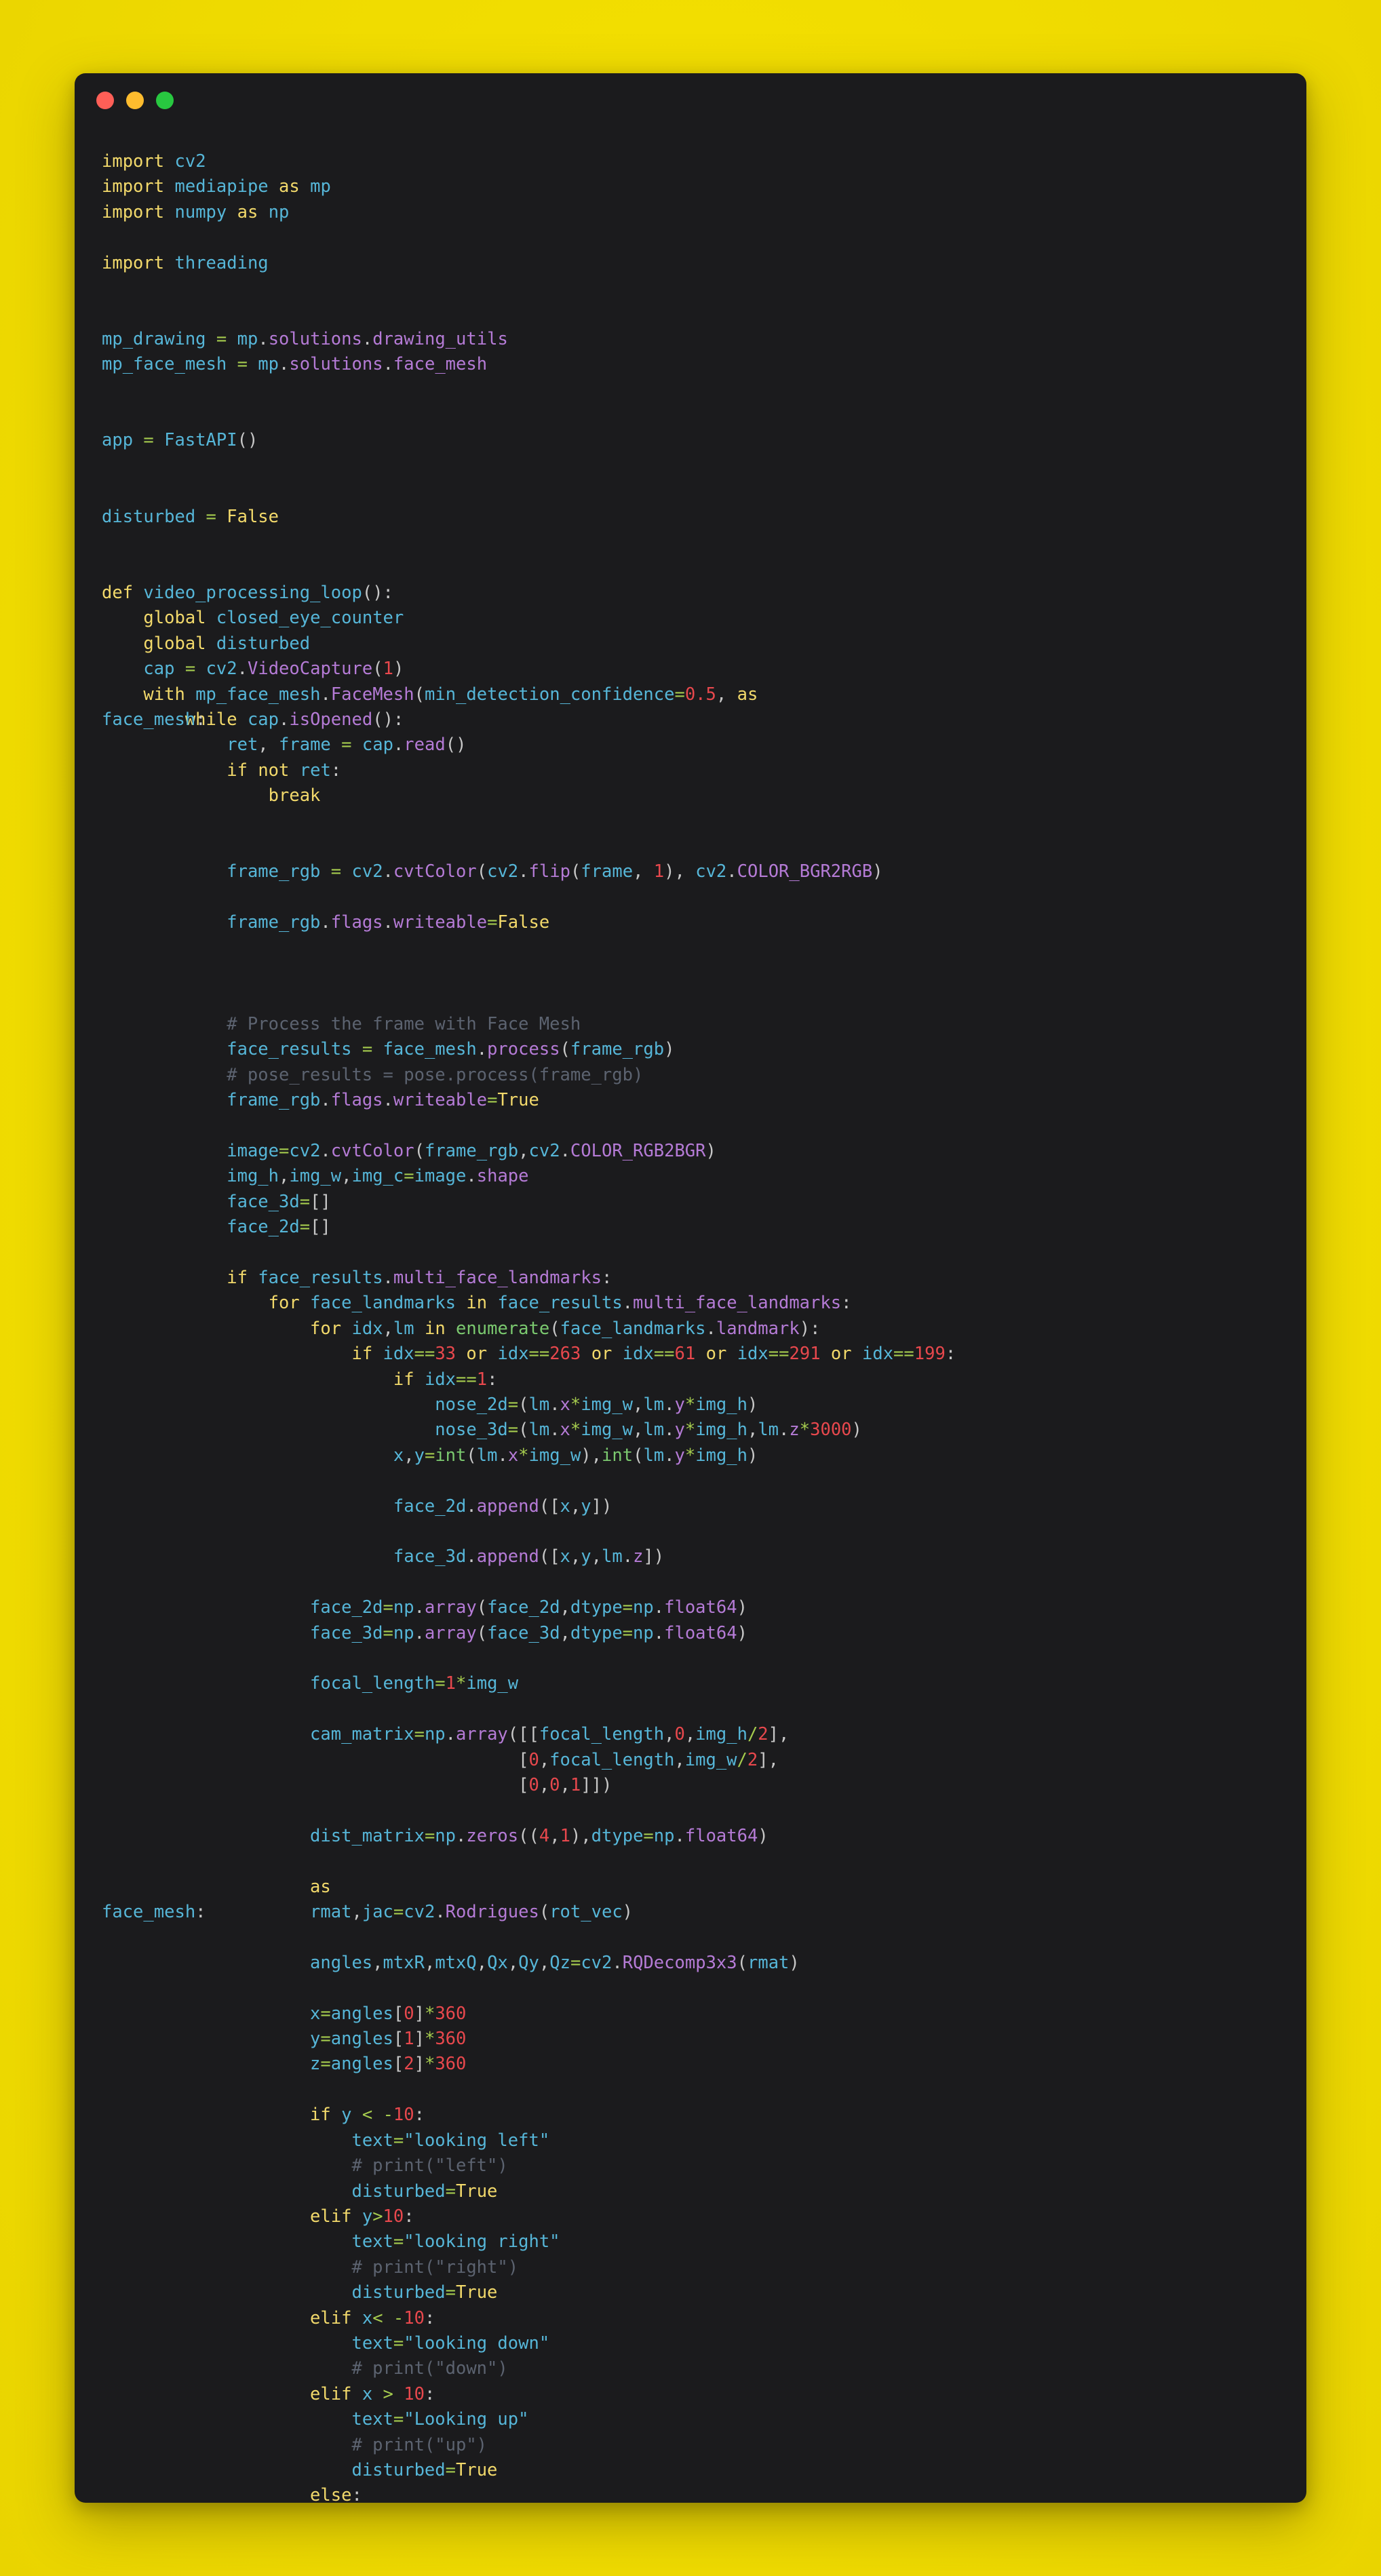 The width and height of the screenshot is (1381, 2576). I want to click on code-line: face_3d.append([x,y,lm.z]), so click(529, 1556).